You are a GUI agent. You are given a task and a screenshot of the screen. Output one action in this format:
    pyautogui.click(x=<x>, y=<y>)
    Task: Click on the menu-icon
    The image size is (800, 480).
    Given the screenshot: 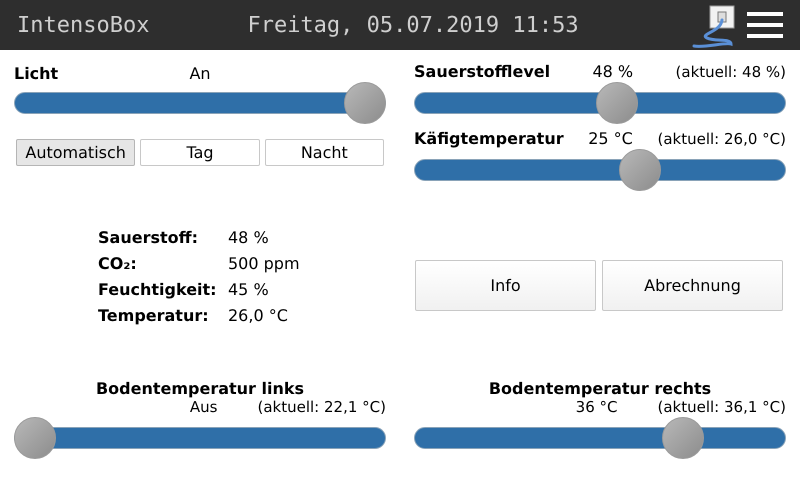 What is the action you would take?
    pyautogui.click(x=765, y=25)
    